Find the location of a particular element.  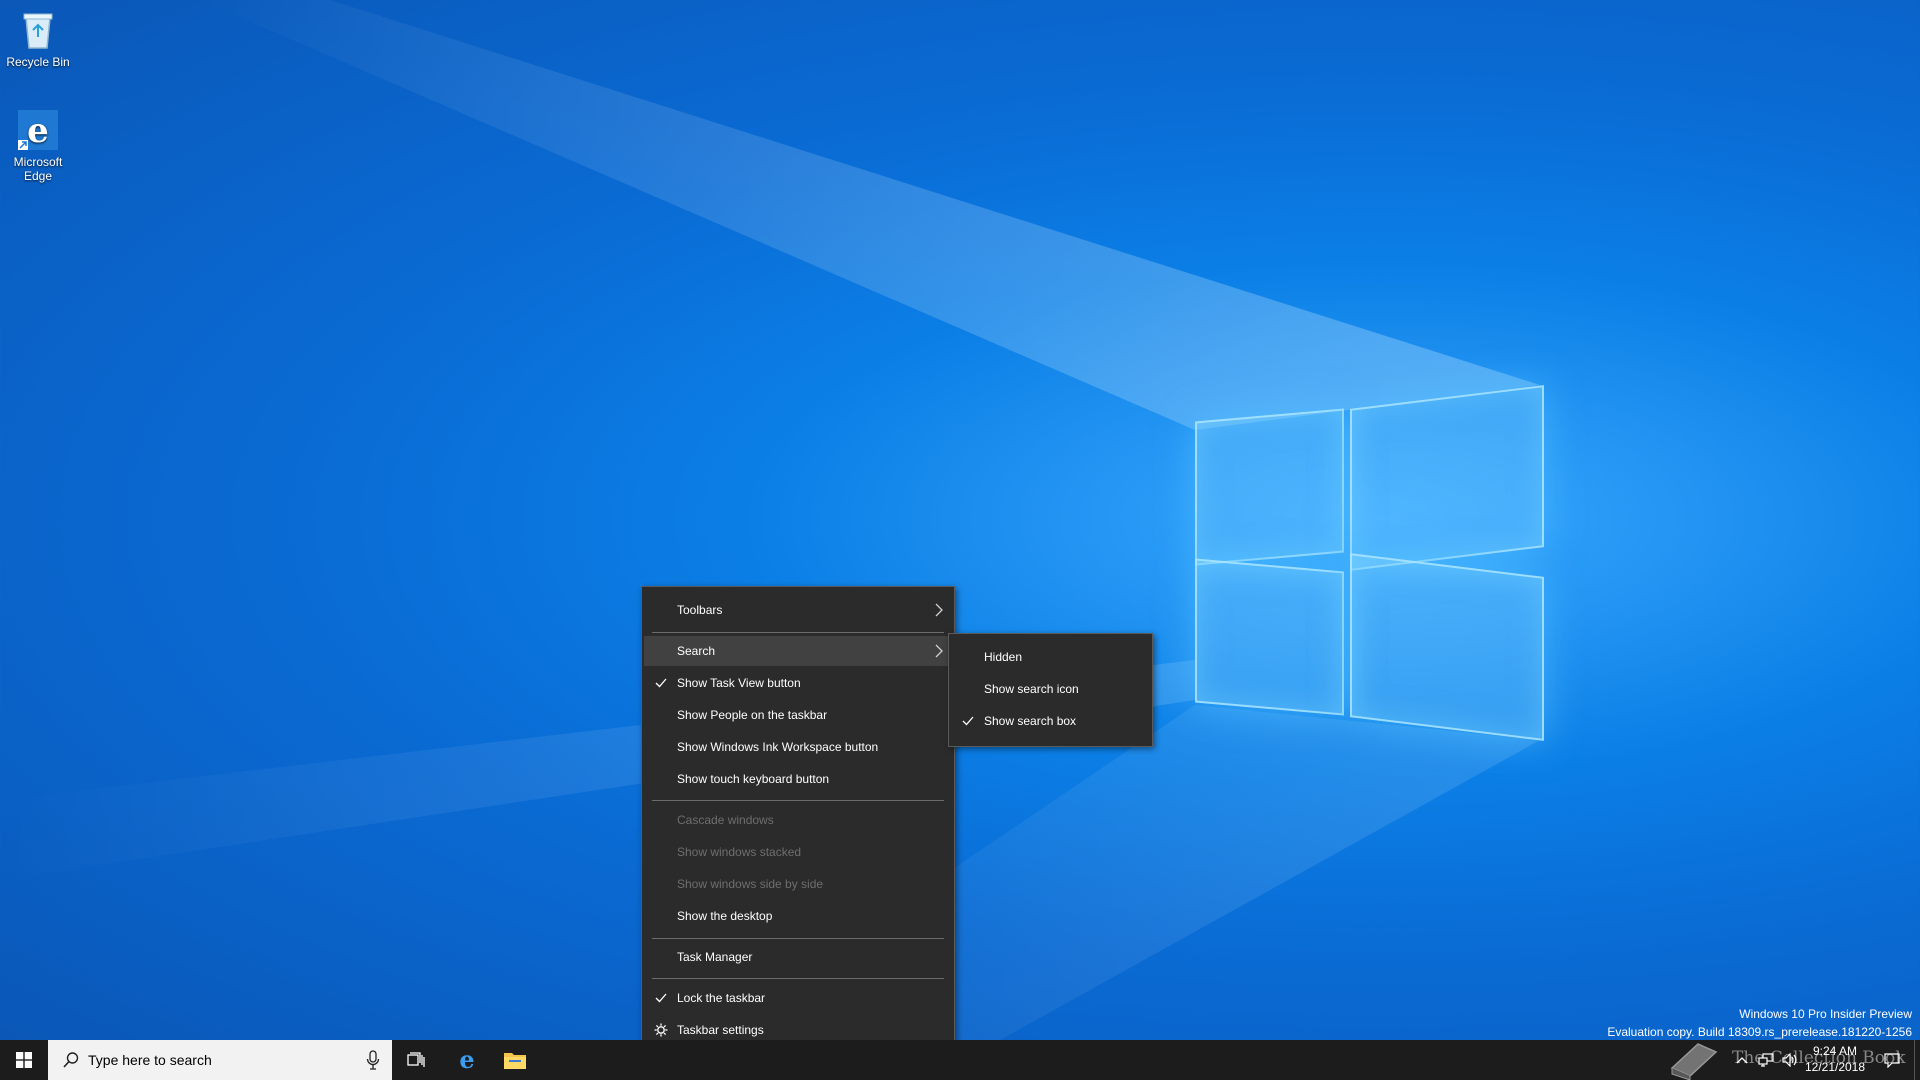

file-explorer-icon is located at coordinates (515, 1061).